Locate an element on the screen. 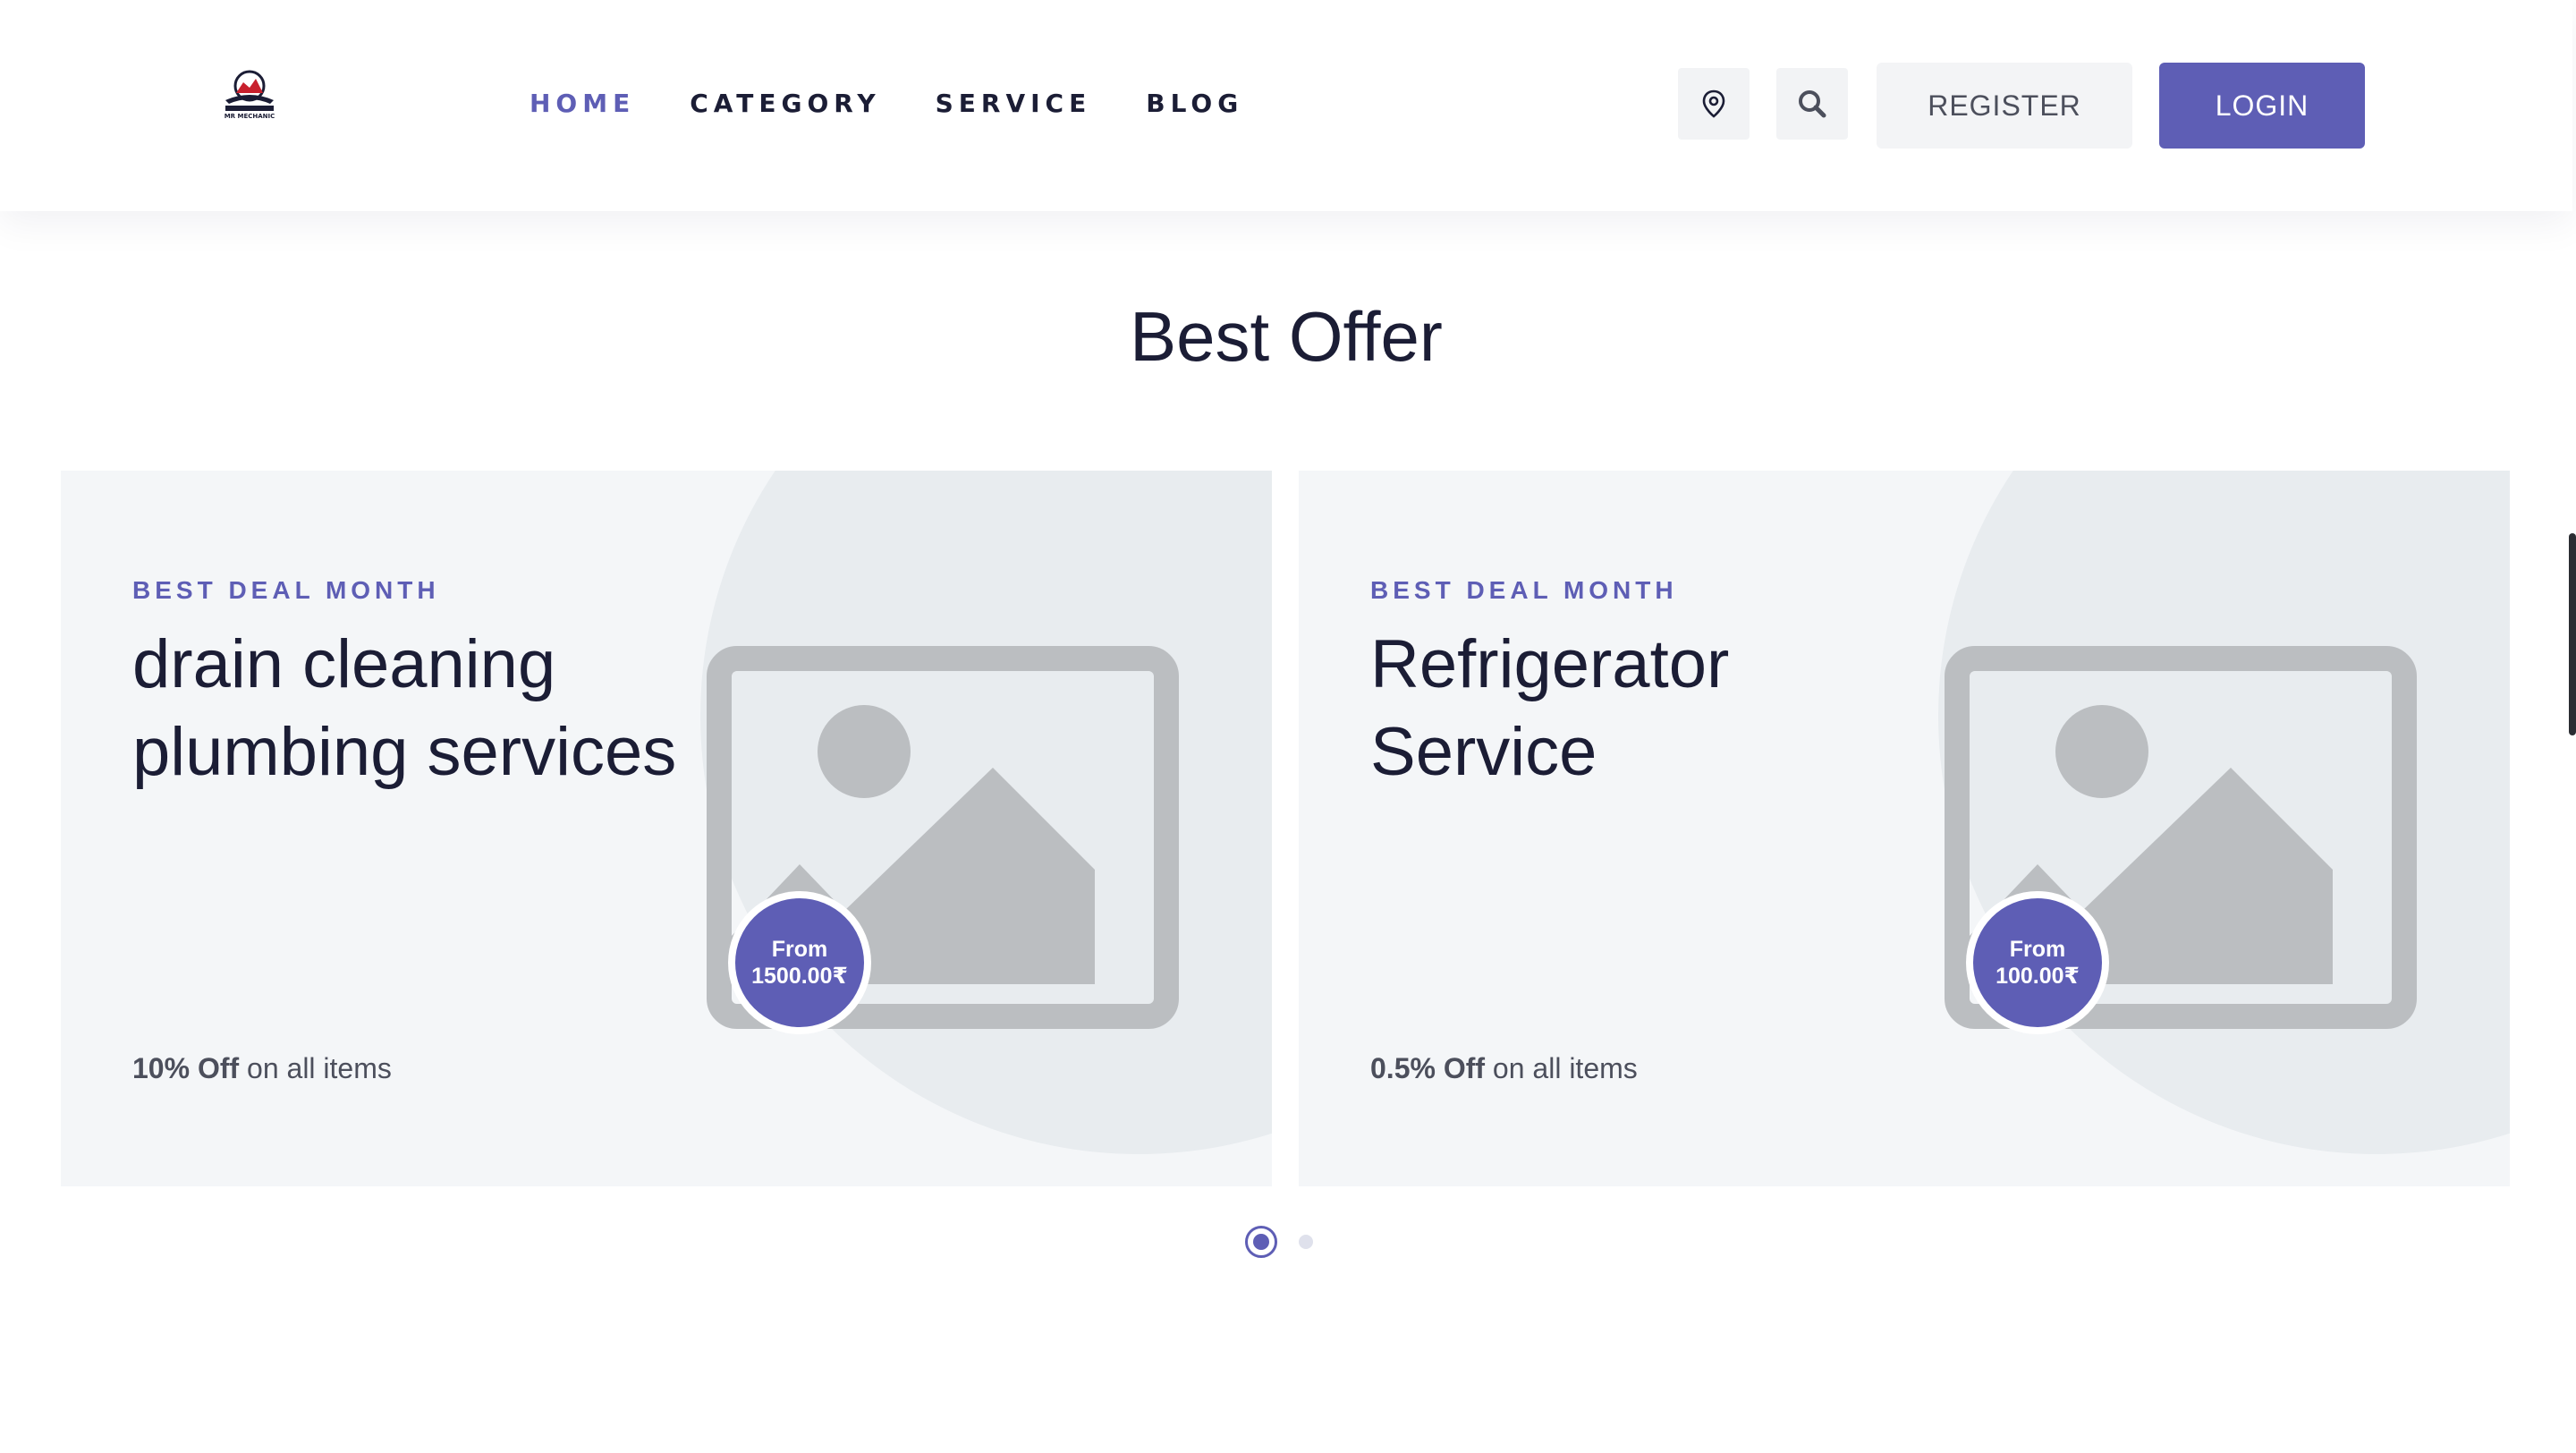  map-pin-icon is located at coordinates (1713, 103).